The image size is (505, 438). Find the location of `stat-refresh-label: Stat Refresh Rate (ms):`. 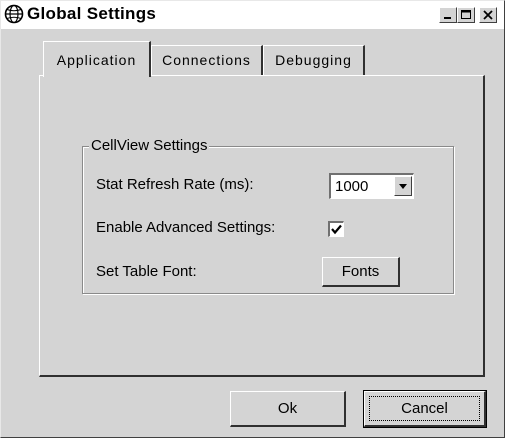

stat-refresh-label: Stat Refresh Rate (ms): is located at coordinates (175, 184).